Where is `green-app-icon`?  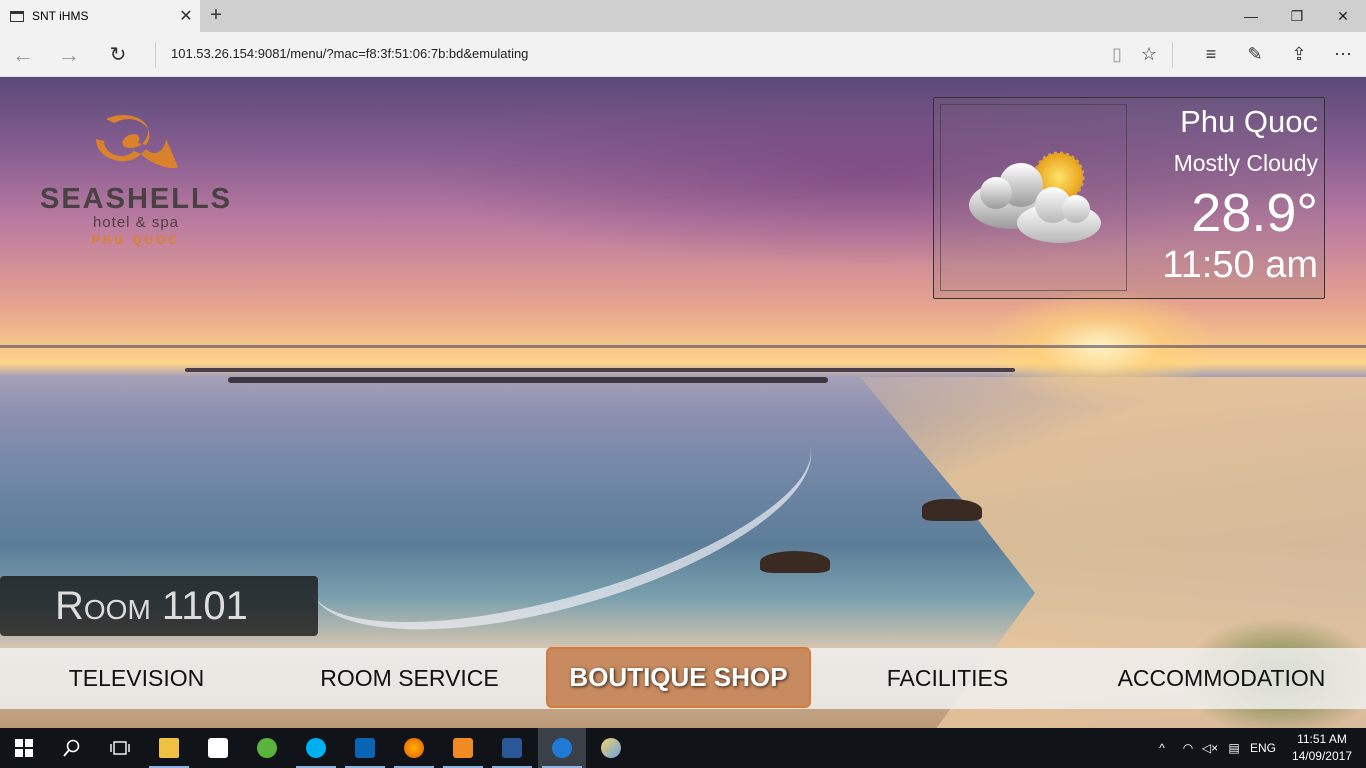 green-app-icon is located at coordinates (267, 748).